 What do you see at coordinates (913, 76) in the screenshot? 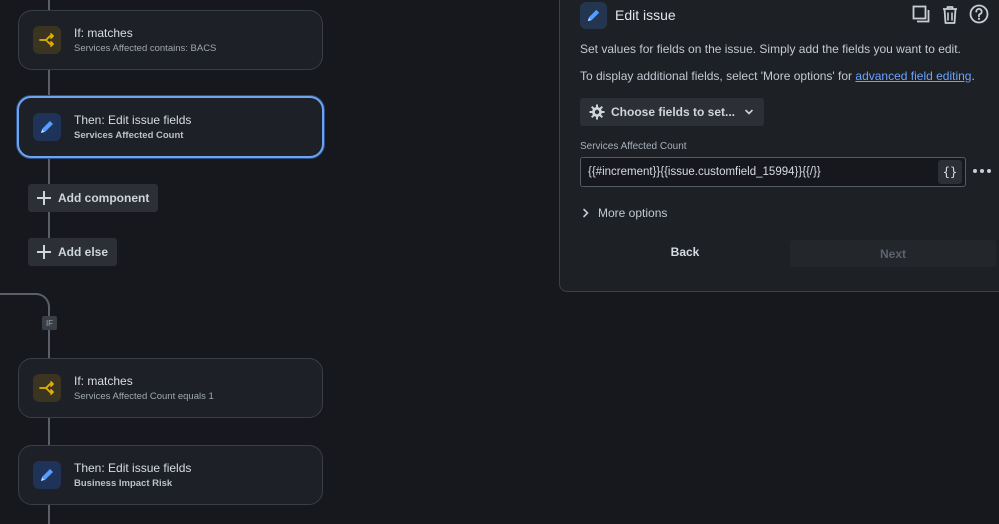
I see `advanced-field-editing-link: advanced field editing` at bounding box center [913, 76].